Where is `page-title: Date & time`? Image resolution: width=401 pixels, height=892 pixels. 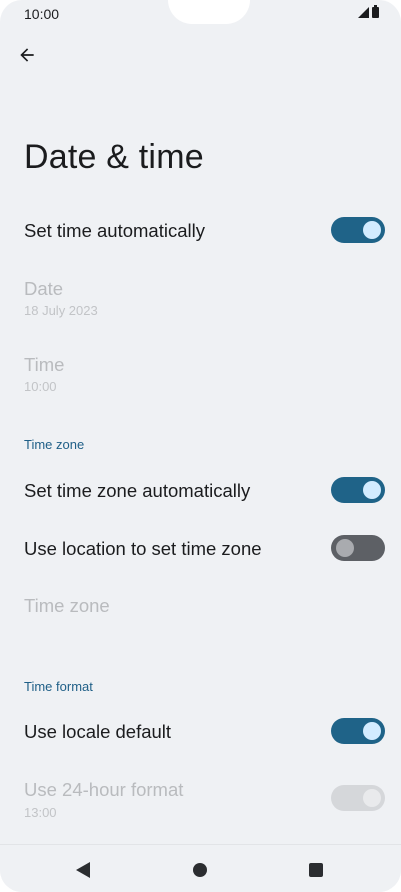
page-title: Date & time is located at coordinates (114, 157).